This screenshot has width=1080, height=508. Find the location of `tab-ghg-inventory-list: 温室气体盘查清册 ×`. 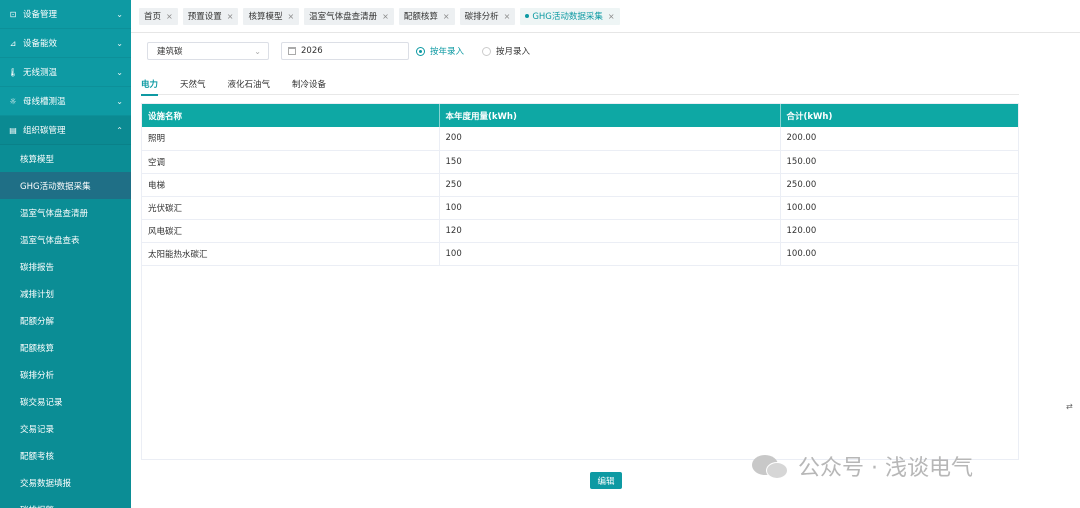

tab-ghg-inventory-list: 温室气体盘查清册 × is located at coordinates (349, 16).